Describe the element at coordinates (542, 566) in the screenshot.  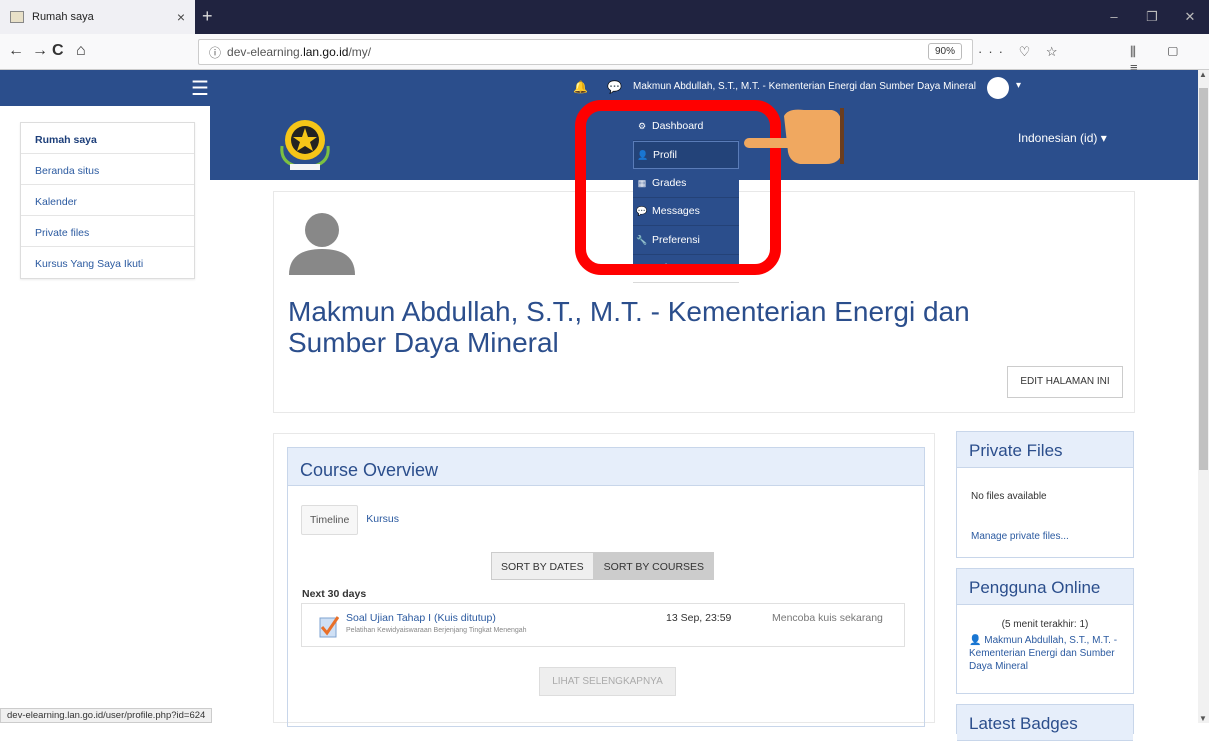
I see `sort-by-dates-button: SORT BY DATES` at that location.